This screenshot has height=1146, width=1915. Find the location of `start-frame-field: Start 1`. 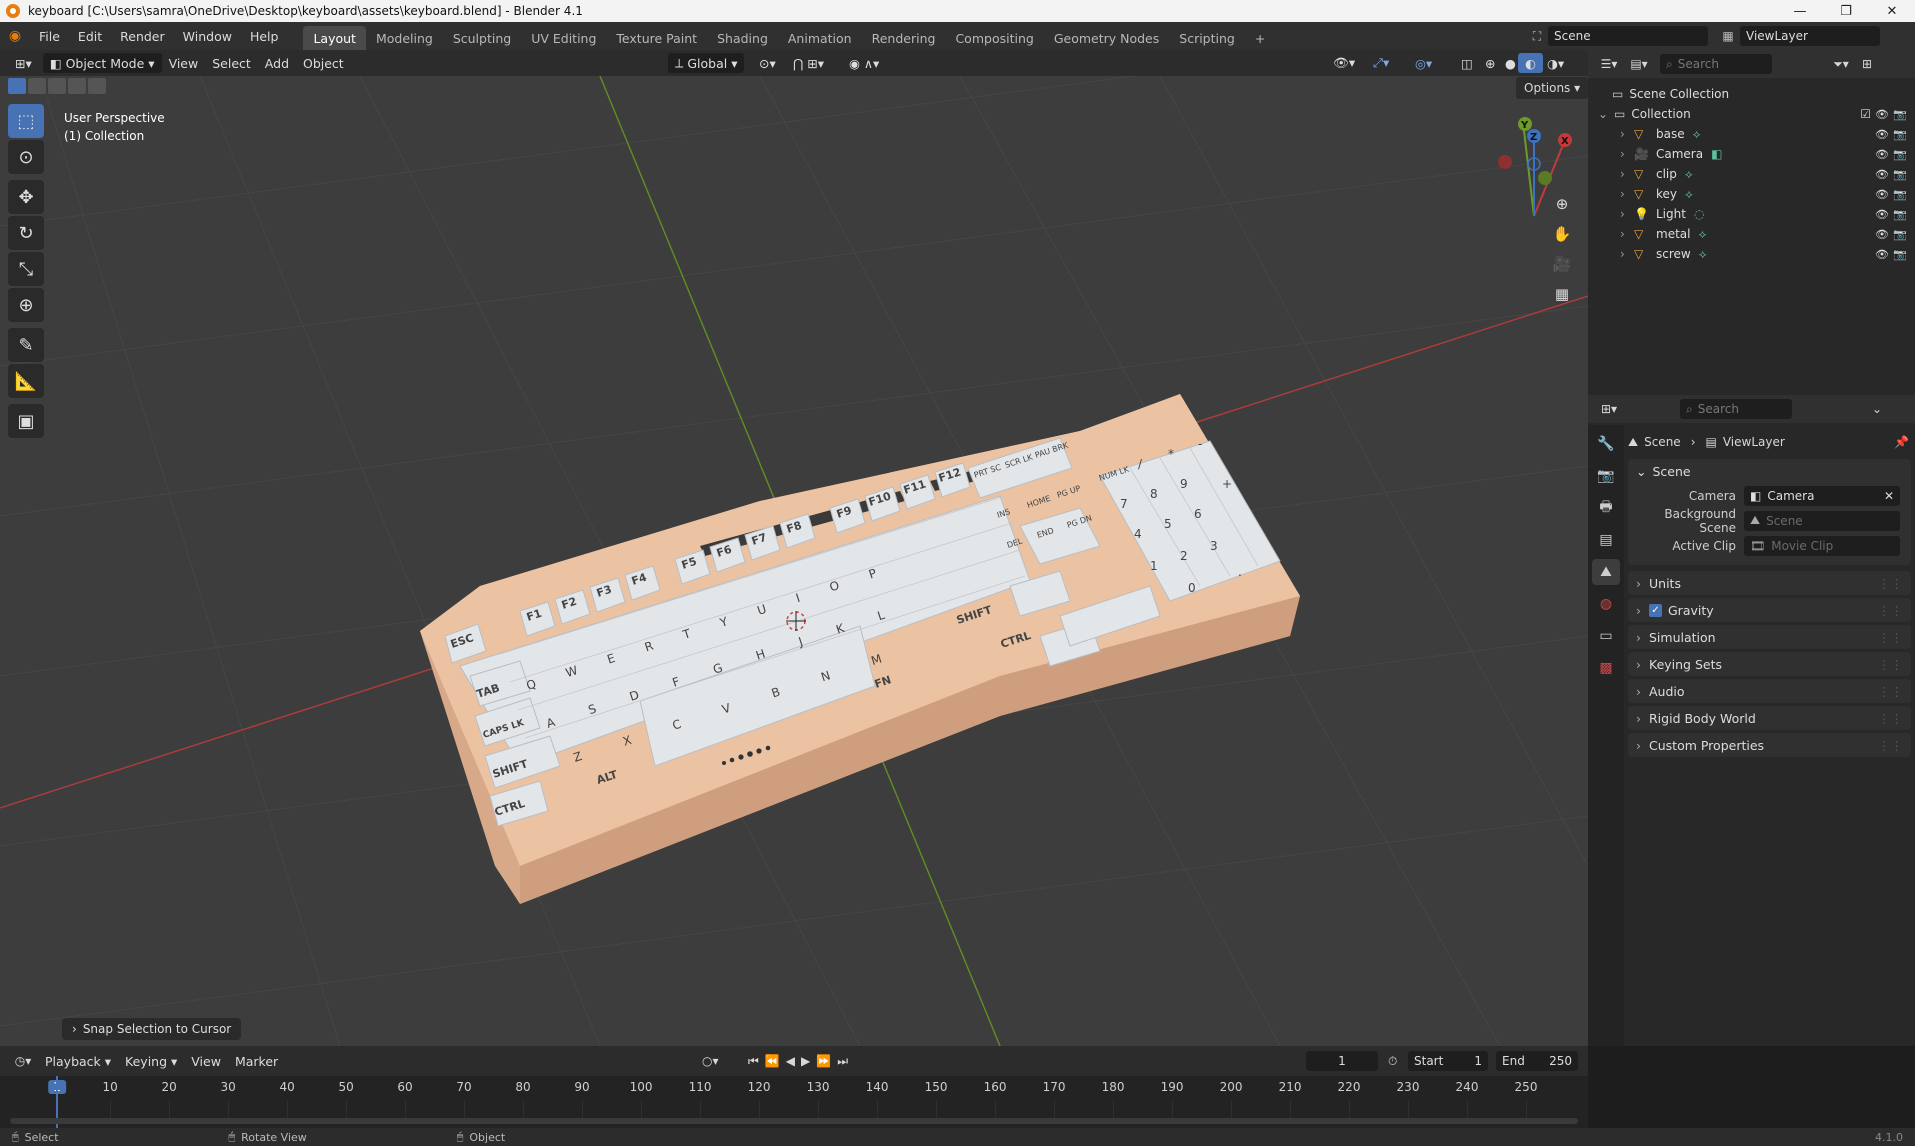

start-frame-field: Start 1 is located at coordinates (1448, 1061).